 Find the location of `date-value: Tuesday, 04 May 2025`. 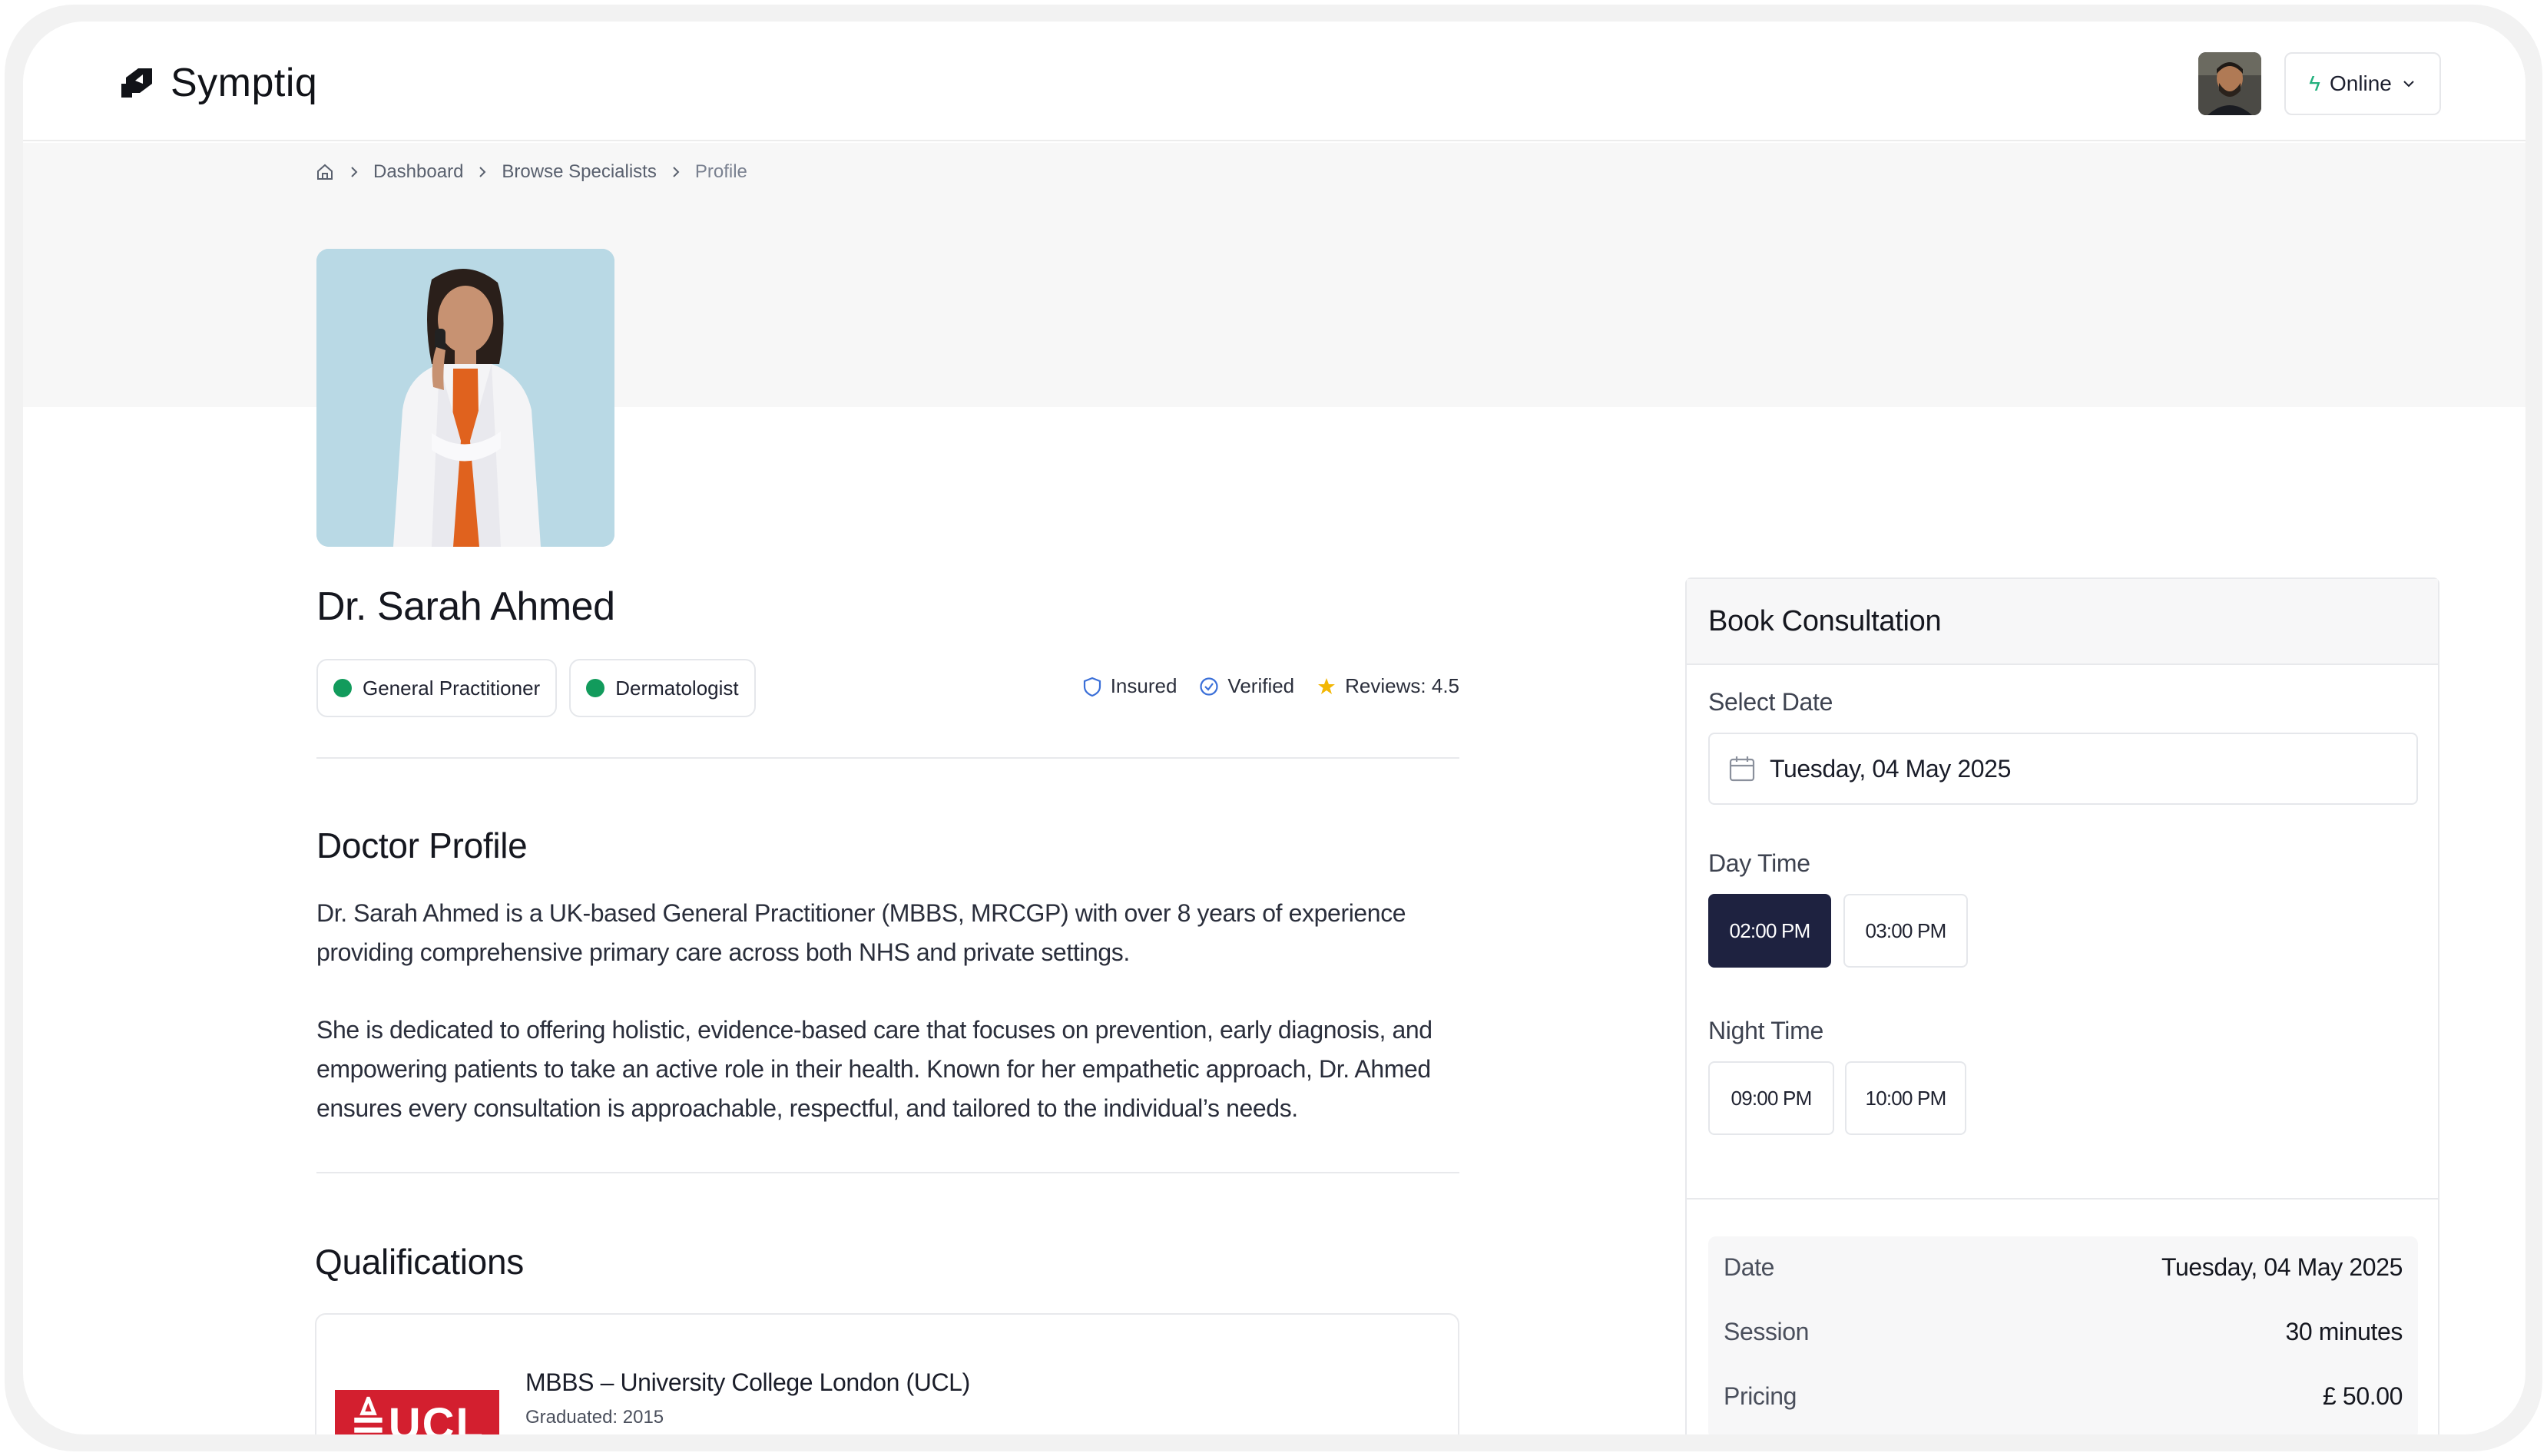

date-value: Tuesday, 04 May 2025 is located at coordinates (1891, 768).